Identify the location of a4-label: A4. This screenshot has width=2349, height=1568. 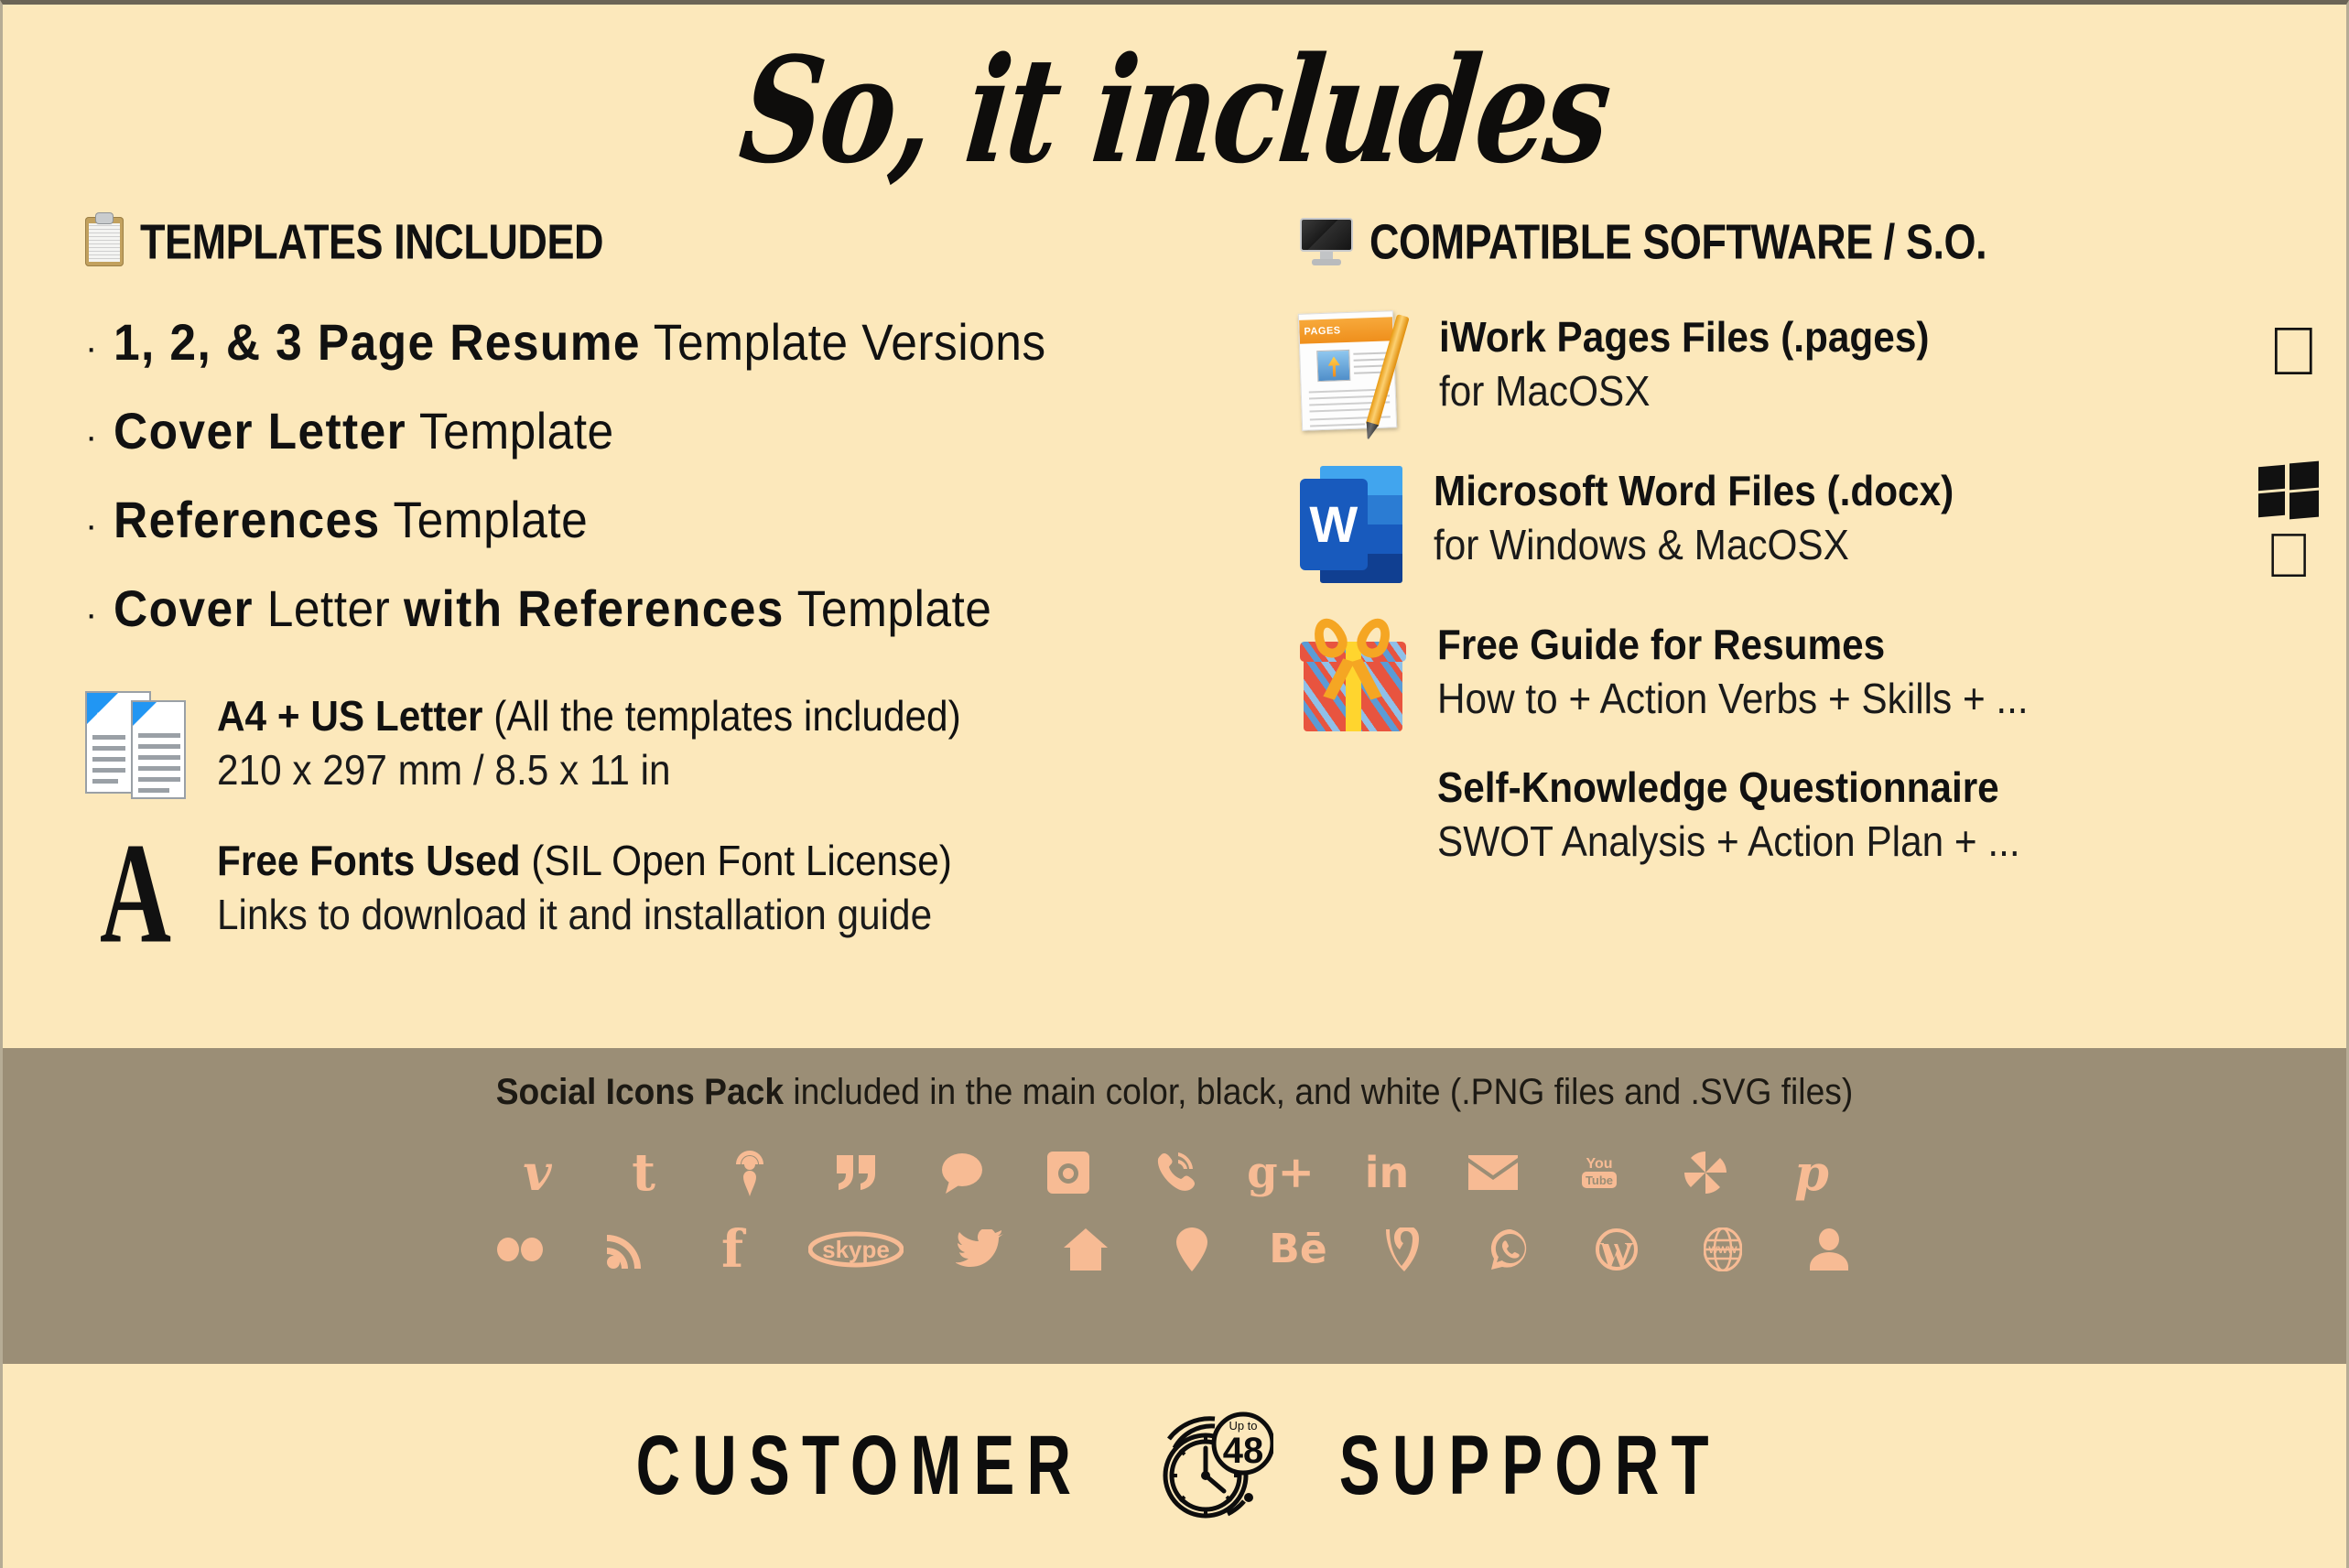
(104, 718).